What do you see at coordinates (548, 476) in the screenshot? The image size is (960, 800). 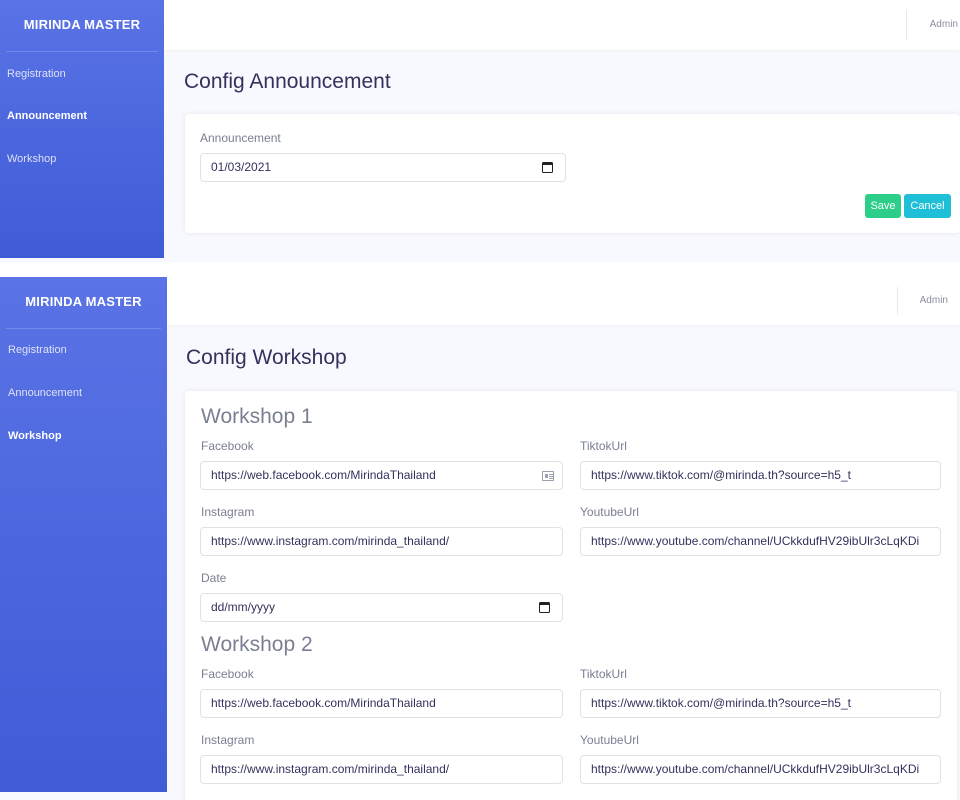 I see `contact-card-icon` at bounding box center [548, 476].